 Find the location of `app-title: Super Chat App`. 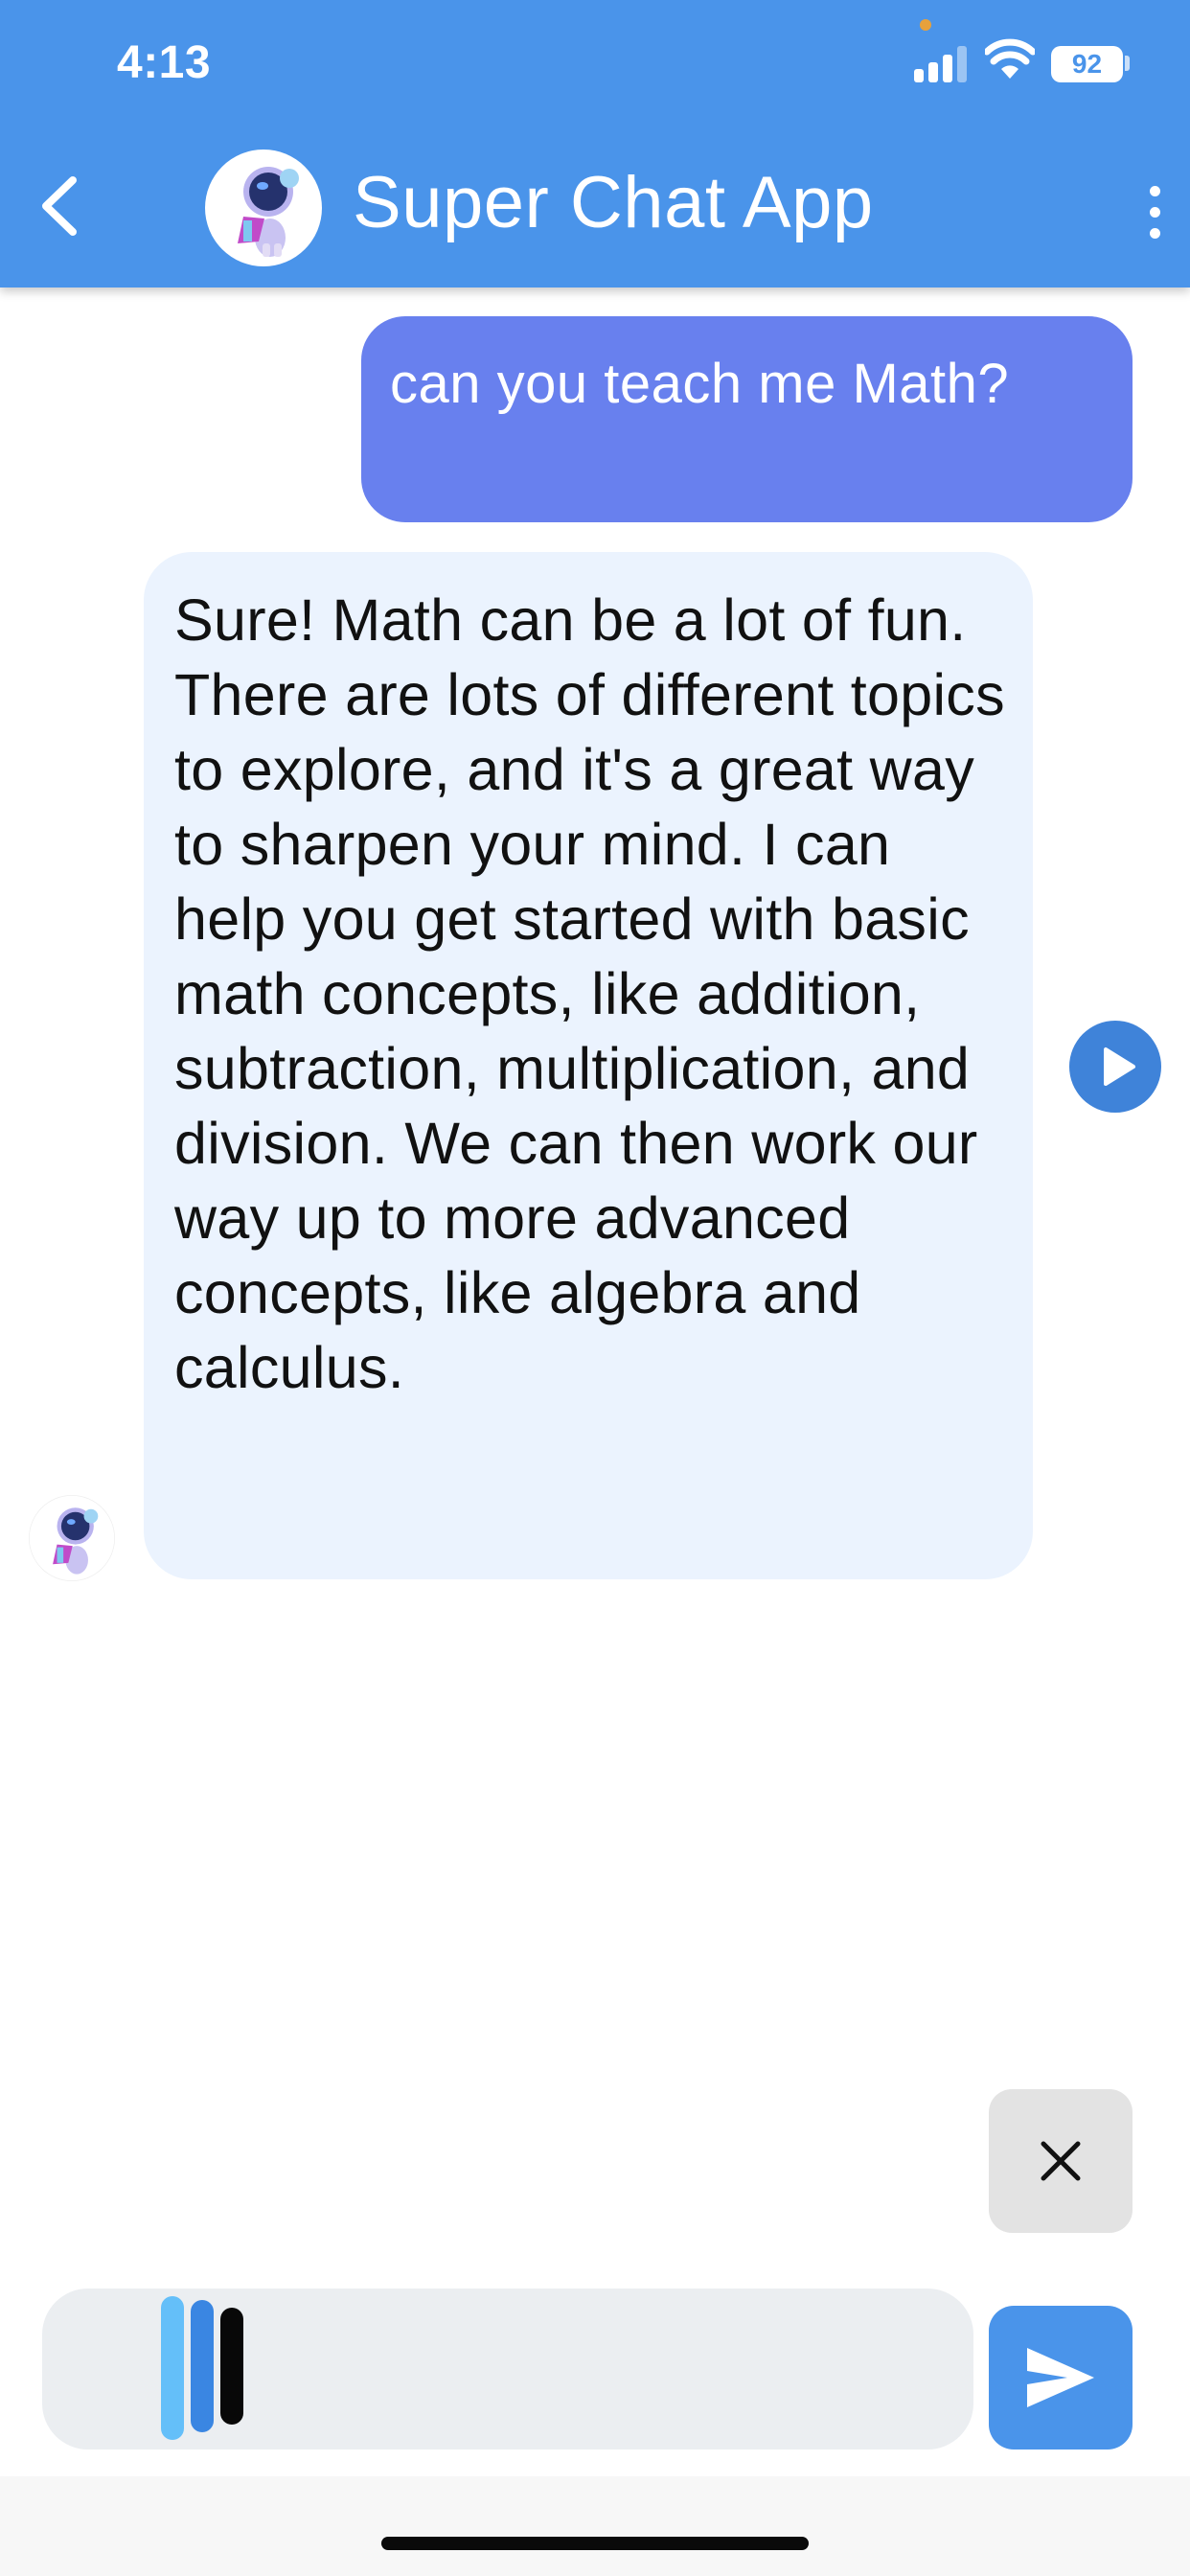

app-title: Super Chat App is located at coordinates (614, 202).